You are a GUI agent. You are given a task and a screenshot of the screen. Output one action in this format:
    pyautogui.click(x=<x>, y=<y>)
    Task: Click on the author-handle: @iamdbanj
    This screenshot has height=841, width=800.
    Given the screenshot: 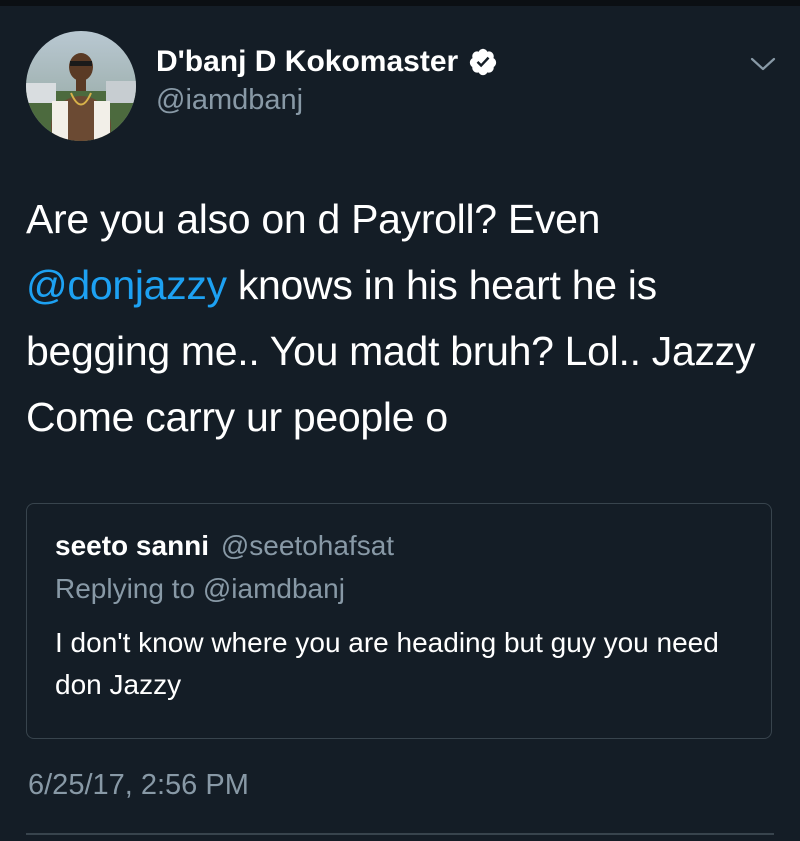 What is the action you would take?
    pyautogui.click(x=229, y=100)
    